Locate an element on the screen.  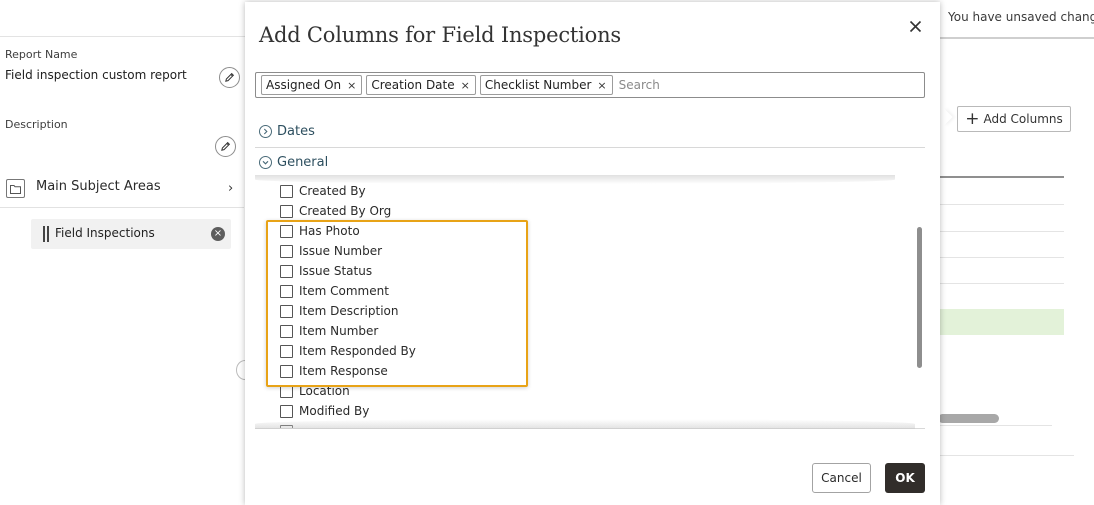
unsaved-changes-text: You have unsaved changes is located at coordinates (1021, 17).